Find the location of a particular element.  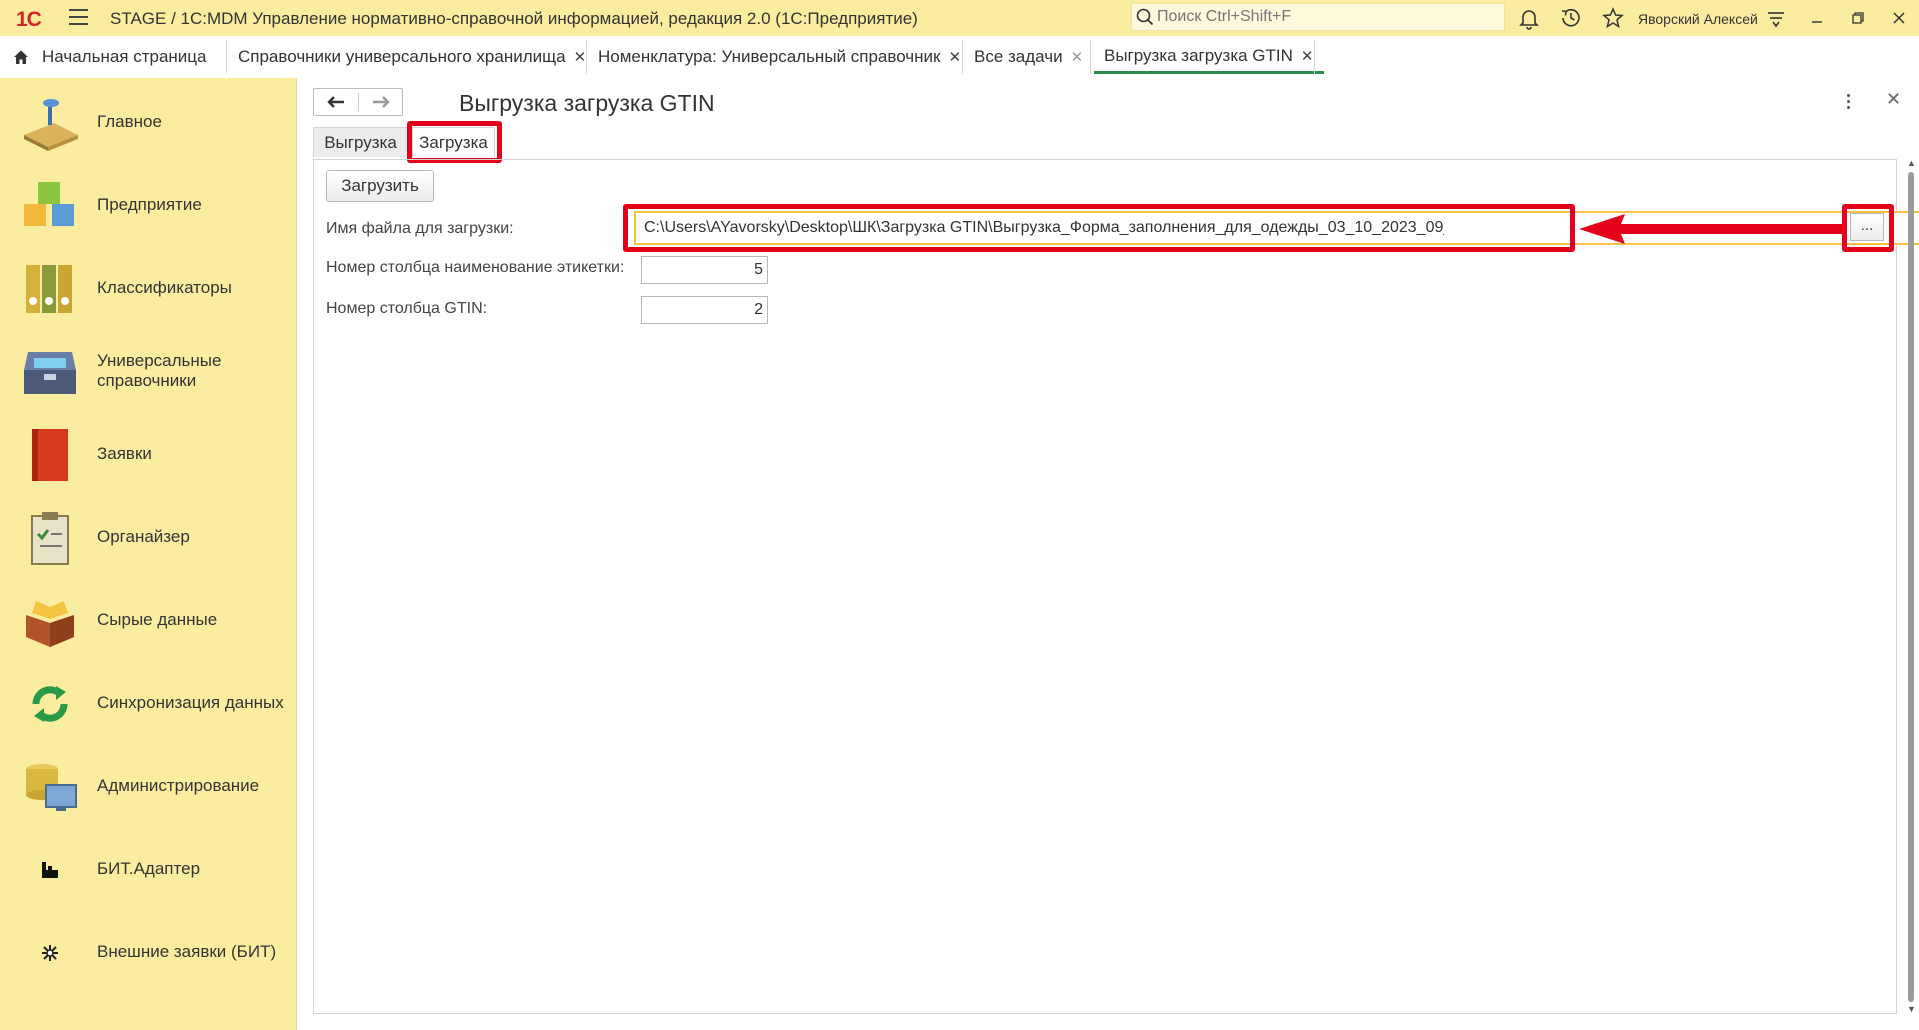

bell-icon is located at coordinates (1529, 18).